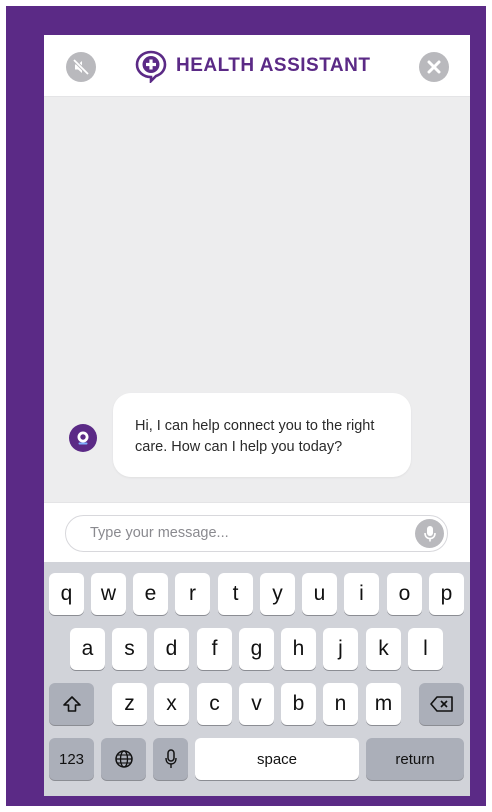 This screenshot has width=492, height=812. What do you see at coordinates (446, 594) in the screenshot?
I see `key-p: p` at bounding box center [446, 594].